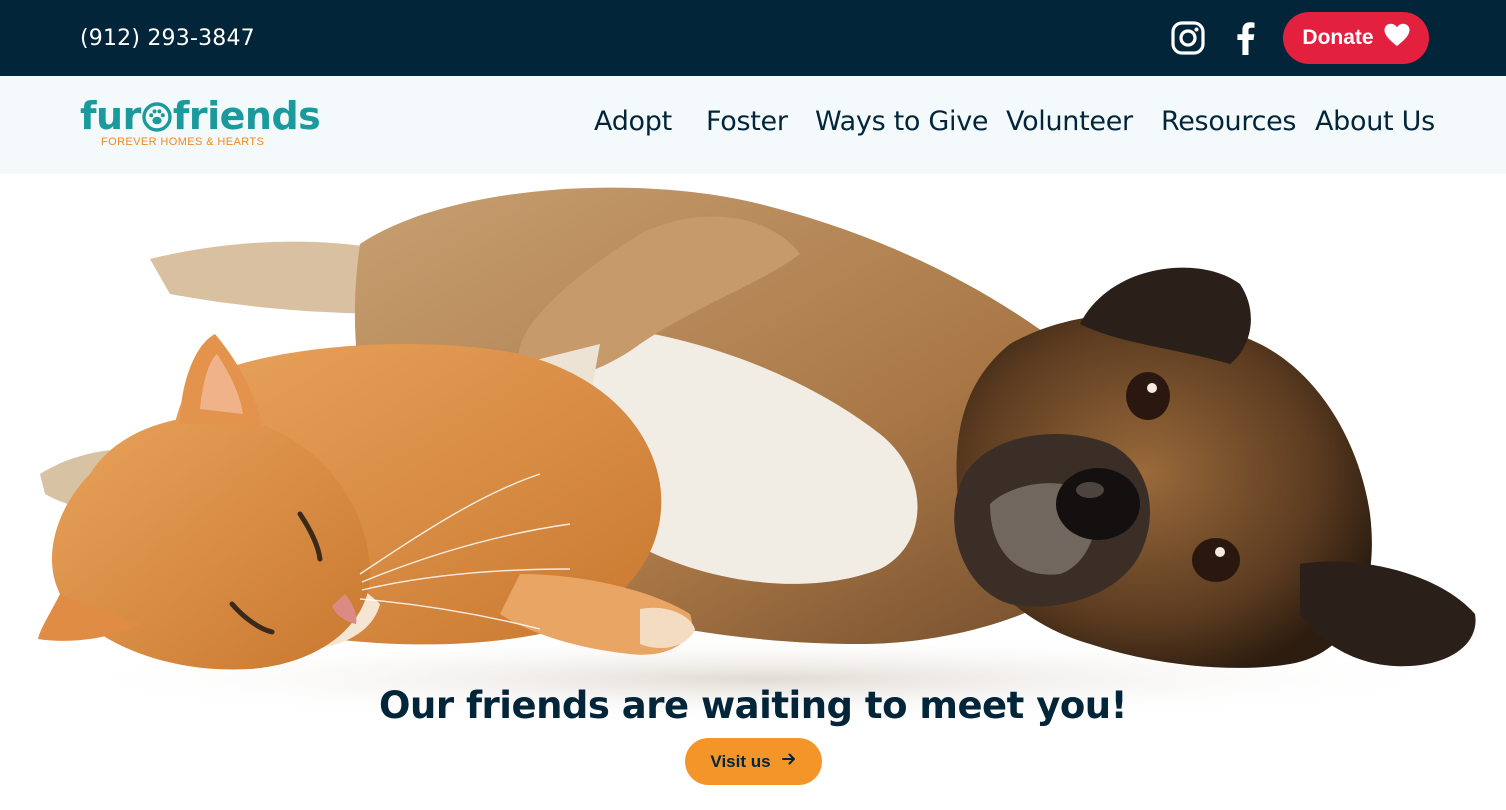  Describe the element at coordinates (1246, 38) in the screenshot. I see `facebook-icon` at that location.